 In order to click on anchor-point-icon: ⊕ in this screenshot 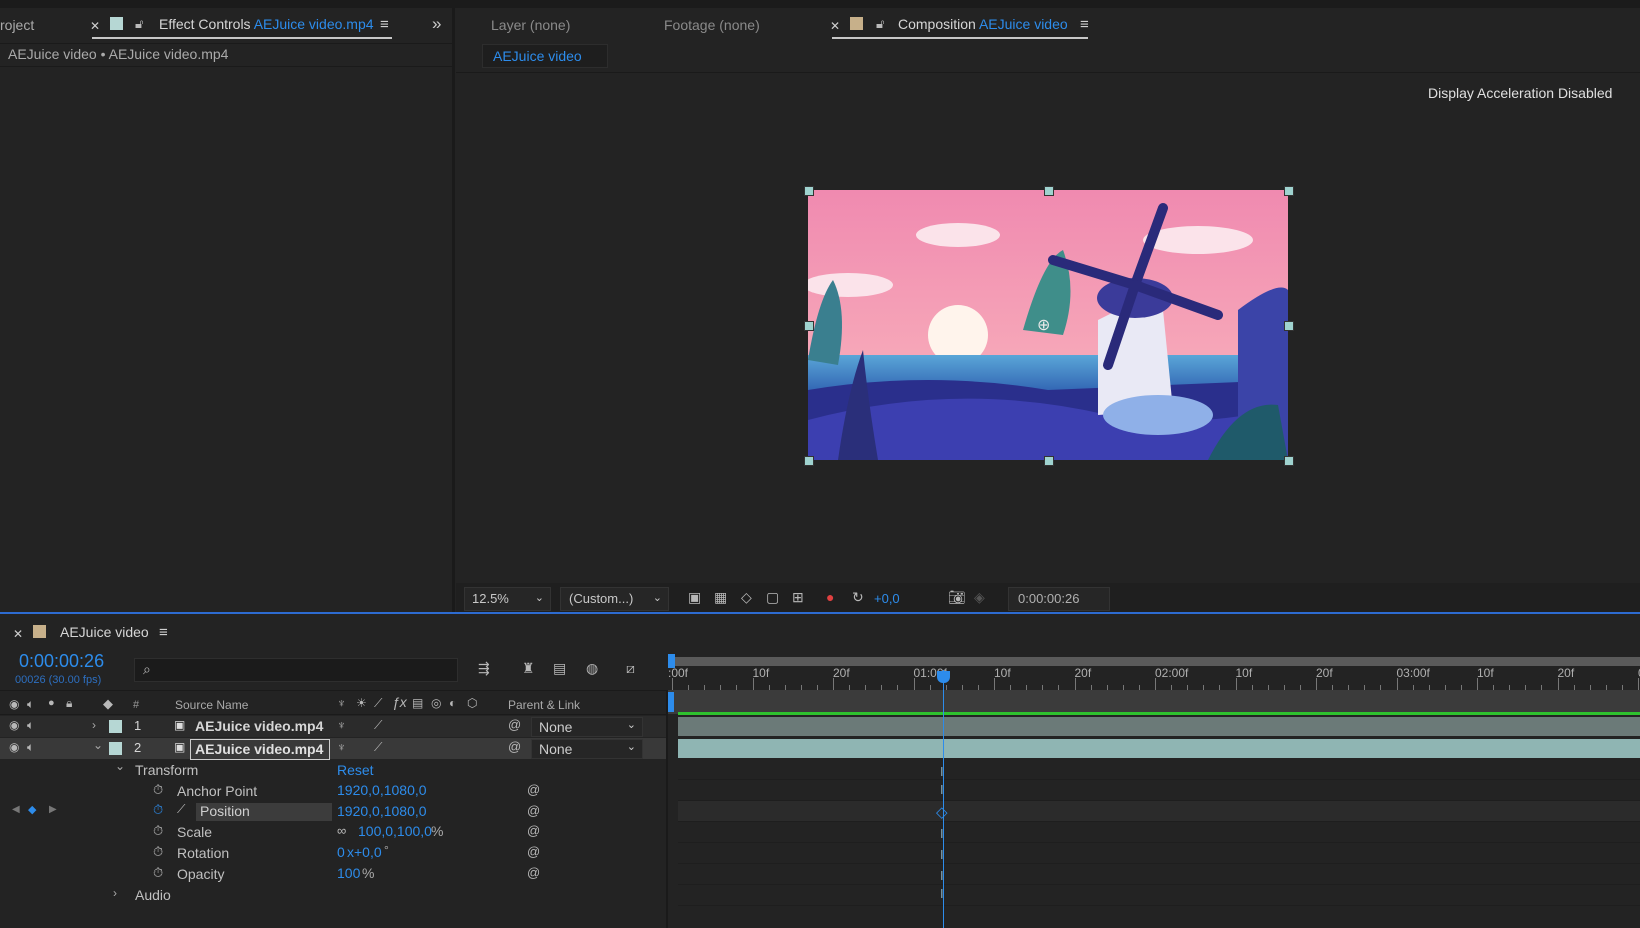, I will do `click(1043, 325)`.